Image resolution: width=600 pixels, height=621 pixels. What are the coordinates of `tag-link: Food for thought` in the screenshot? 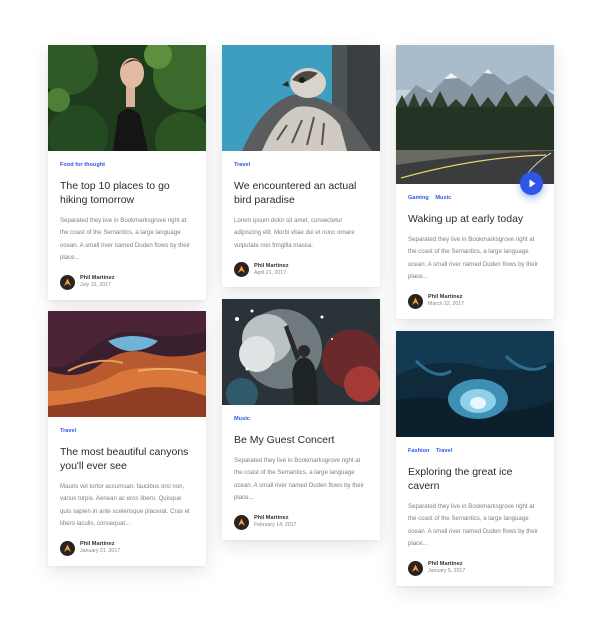 It's located at (82, 165).